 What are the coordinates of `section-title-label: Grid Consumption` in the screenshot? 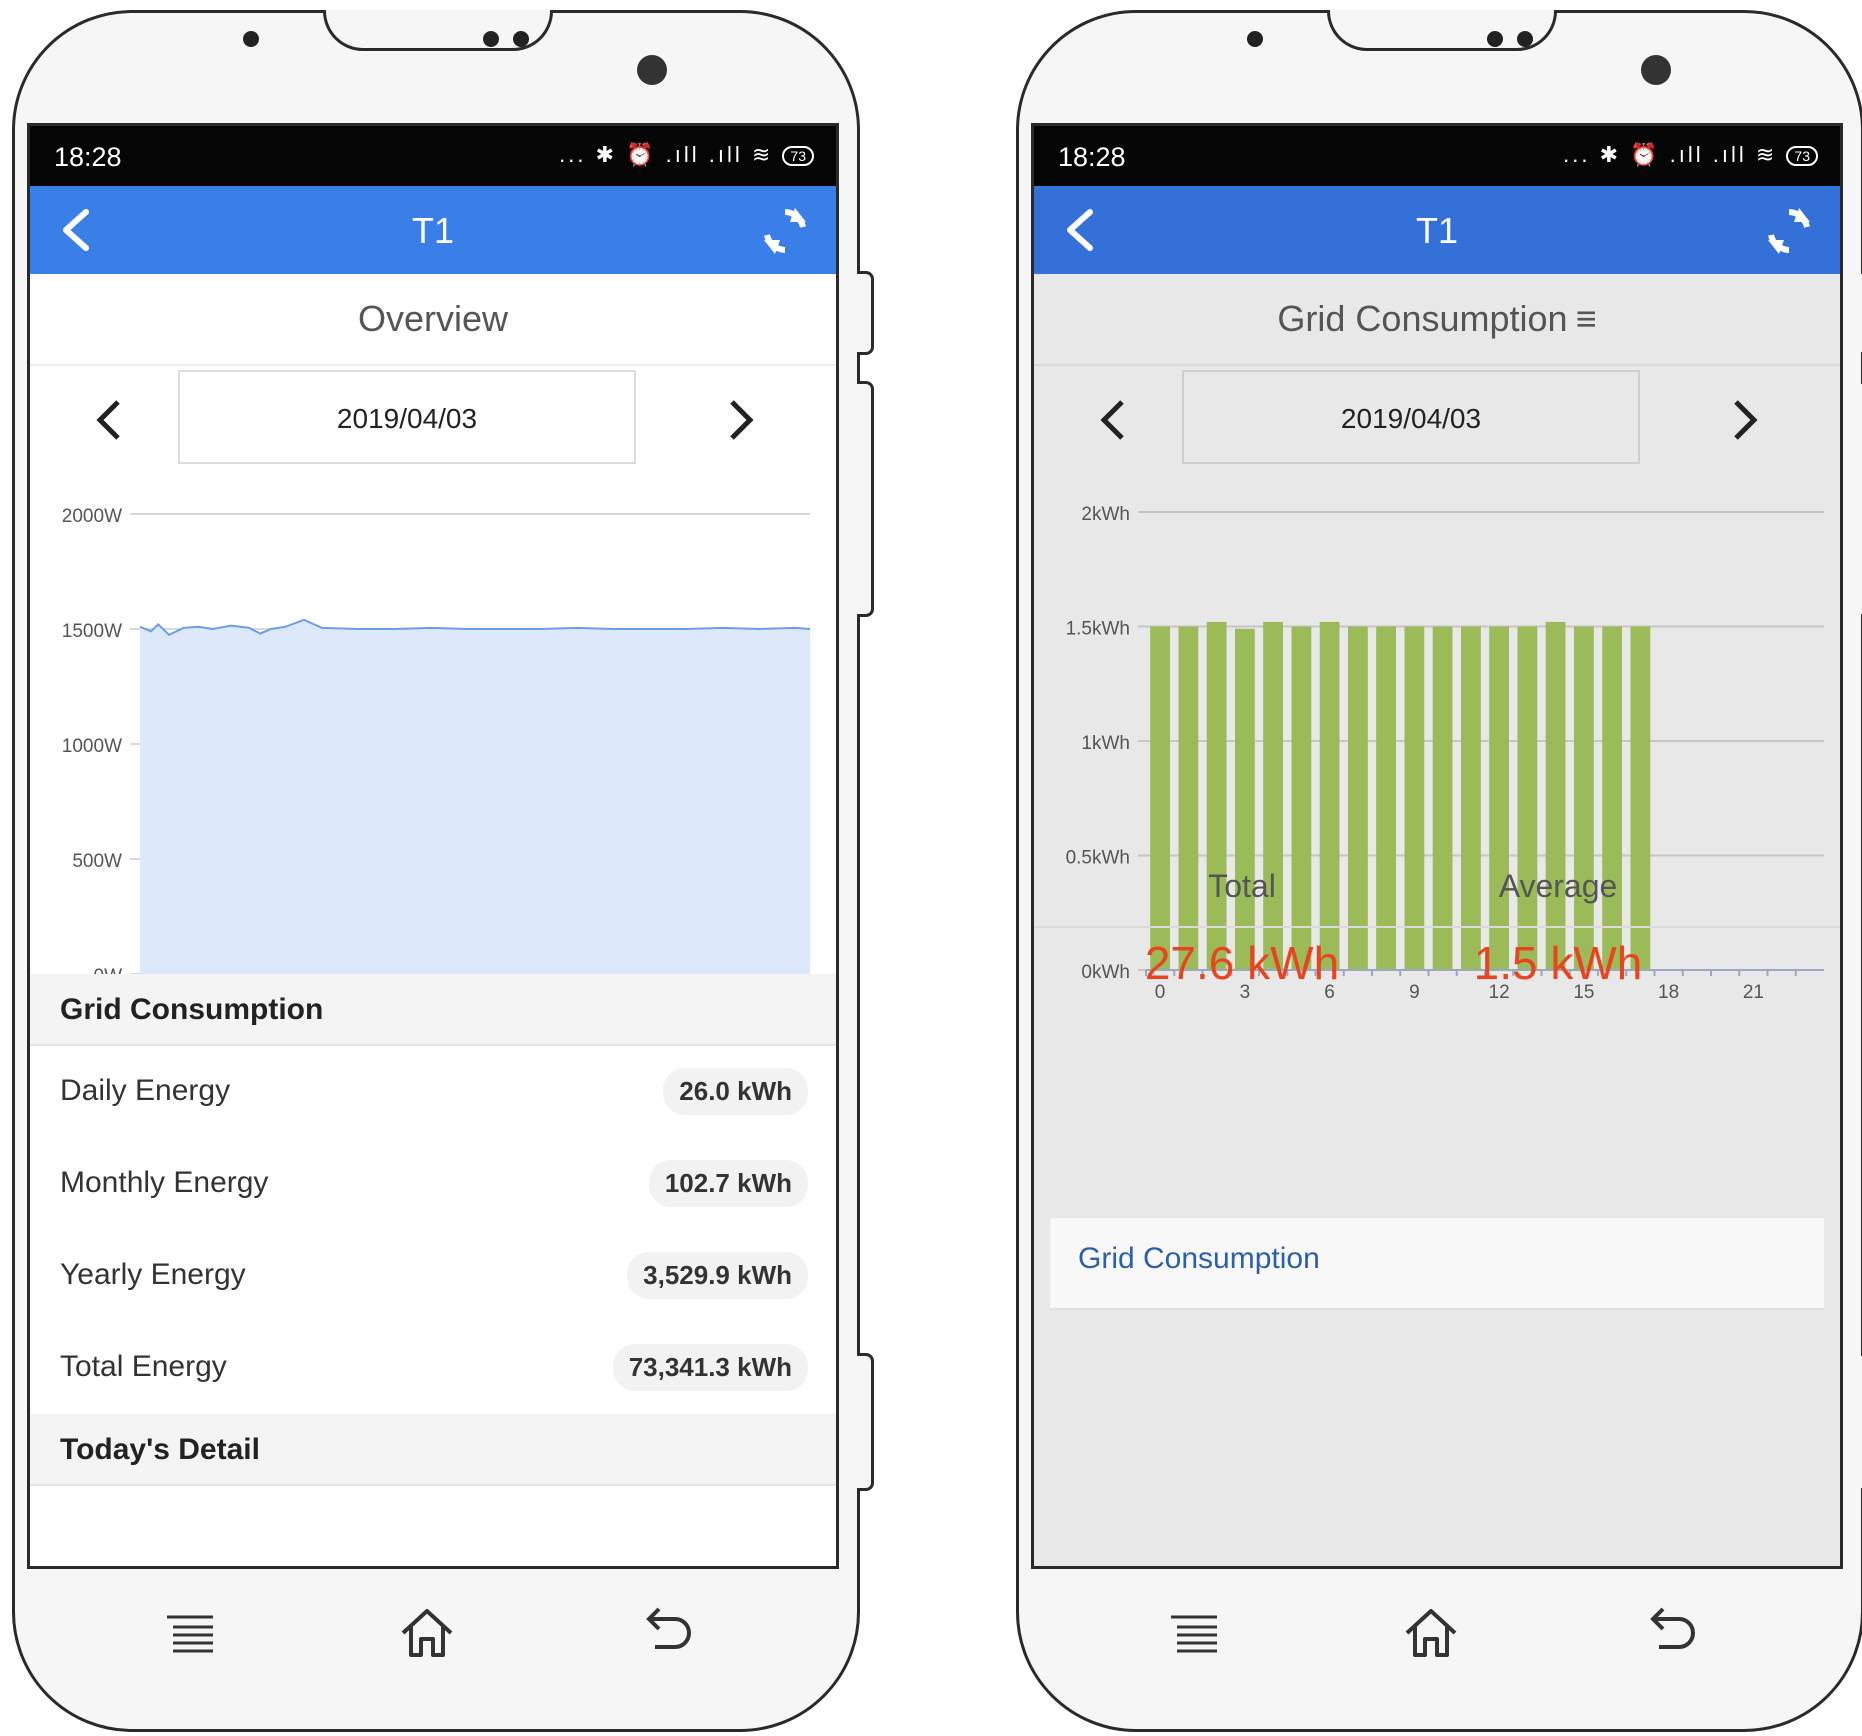 It's located at (1422, 318).